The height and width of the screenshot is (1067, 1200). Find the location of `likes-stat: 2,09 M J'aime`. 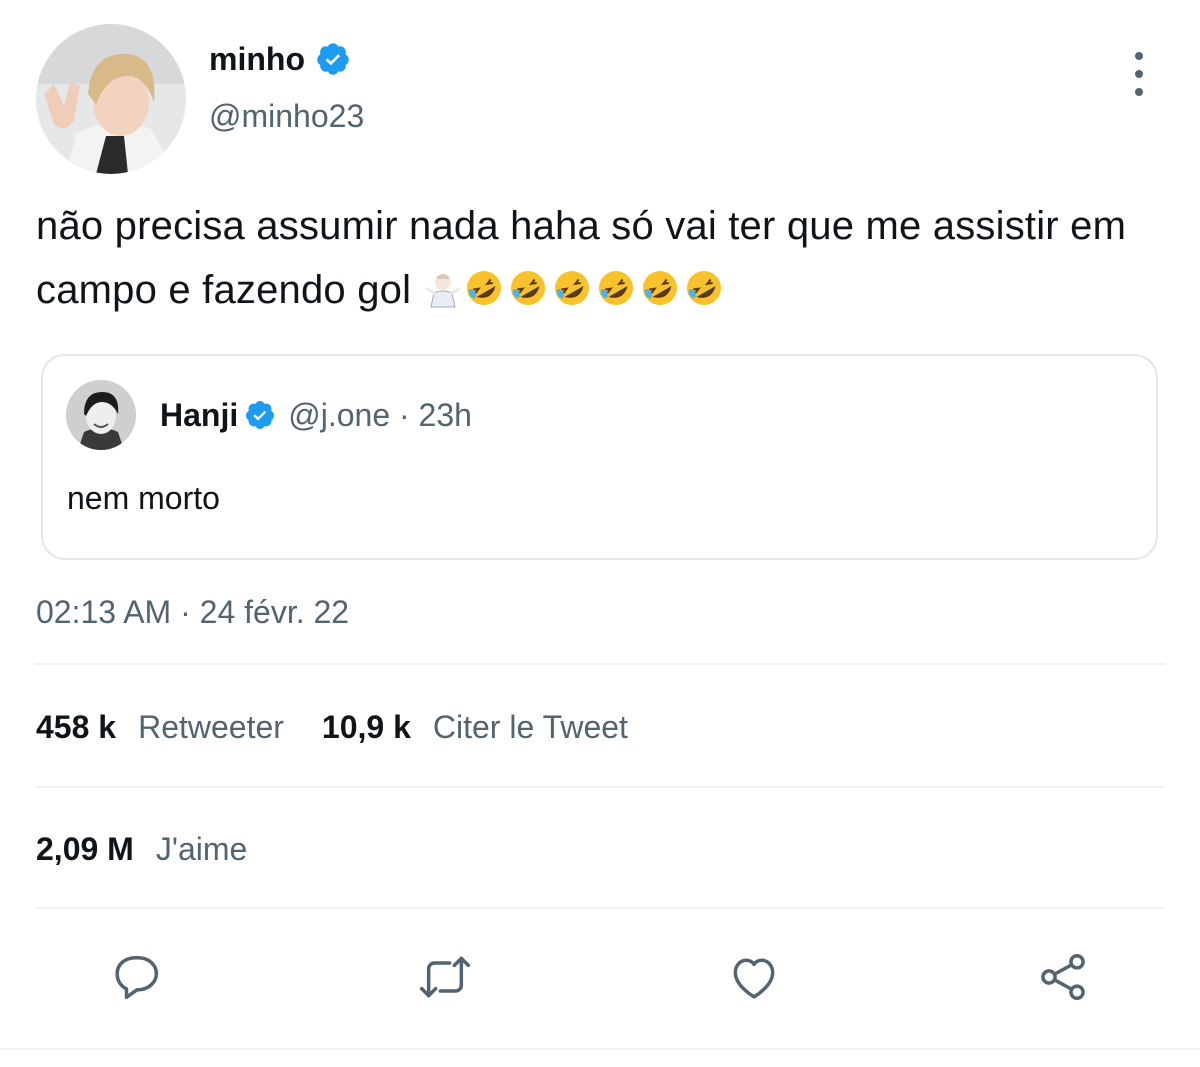

likes-stat: 2,09 M J'aime is located at coordinates (141, 849).